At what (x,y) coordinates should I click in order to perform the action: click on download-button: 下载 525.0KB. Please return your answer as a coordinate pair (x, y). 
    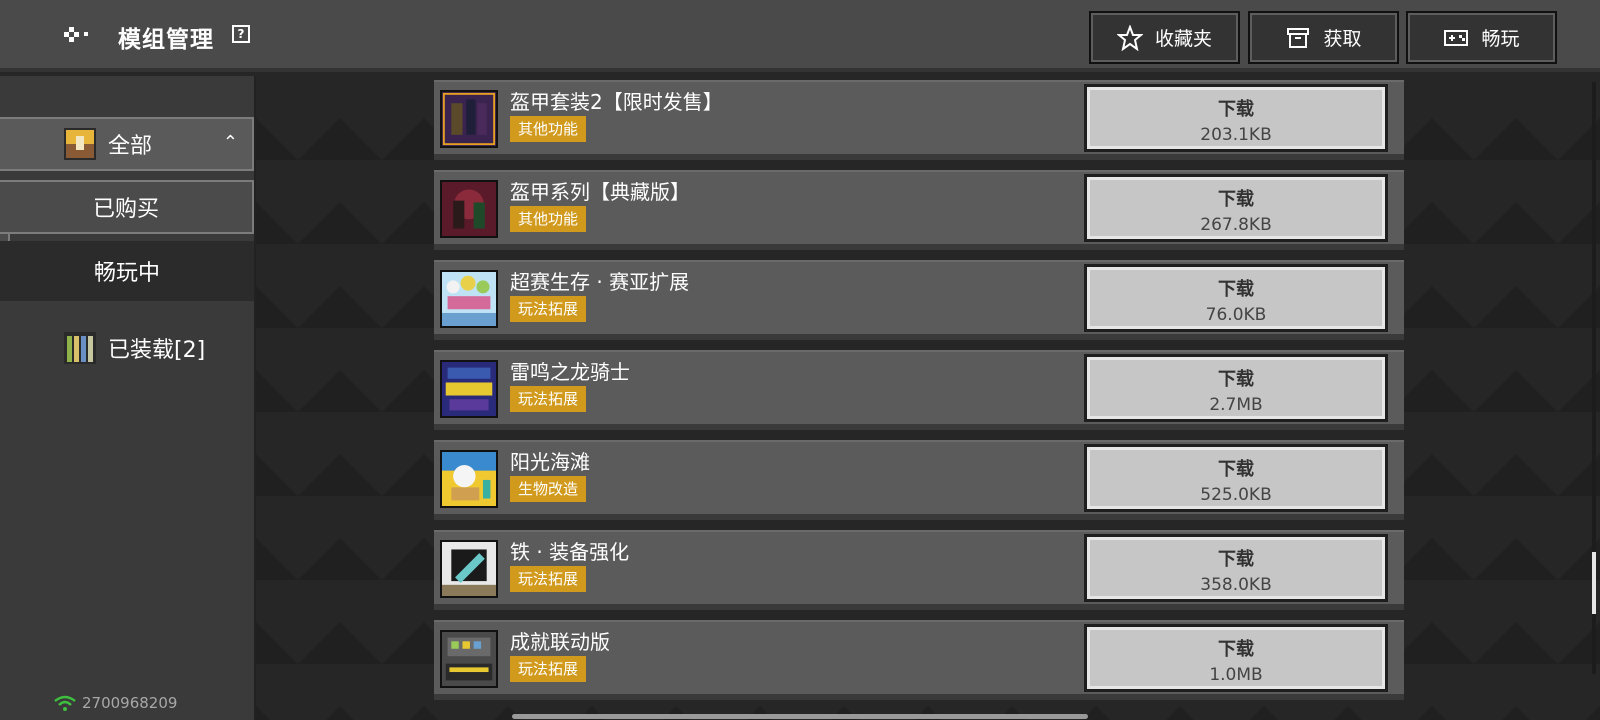
    Looking at the image, I should click on (1236, 478).